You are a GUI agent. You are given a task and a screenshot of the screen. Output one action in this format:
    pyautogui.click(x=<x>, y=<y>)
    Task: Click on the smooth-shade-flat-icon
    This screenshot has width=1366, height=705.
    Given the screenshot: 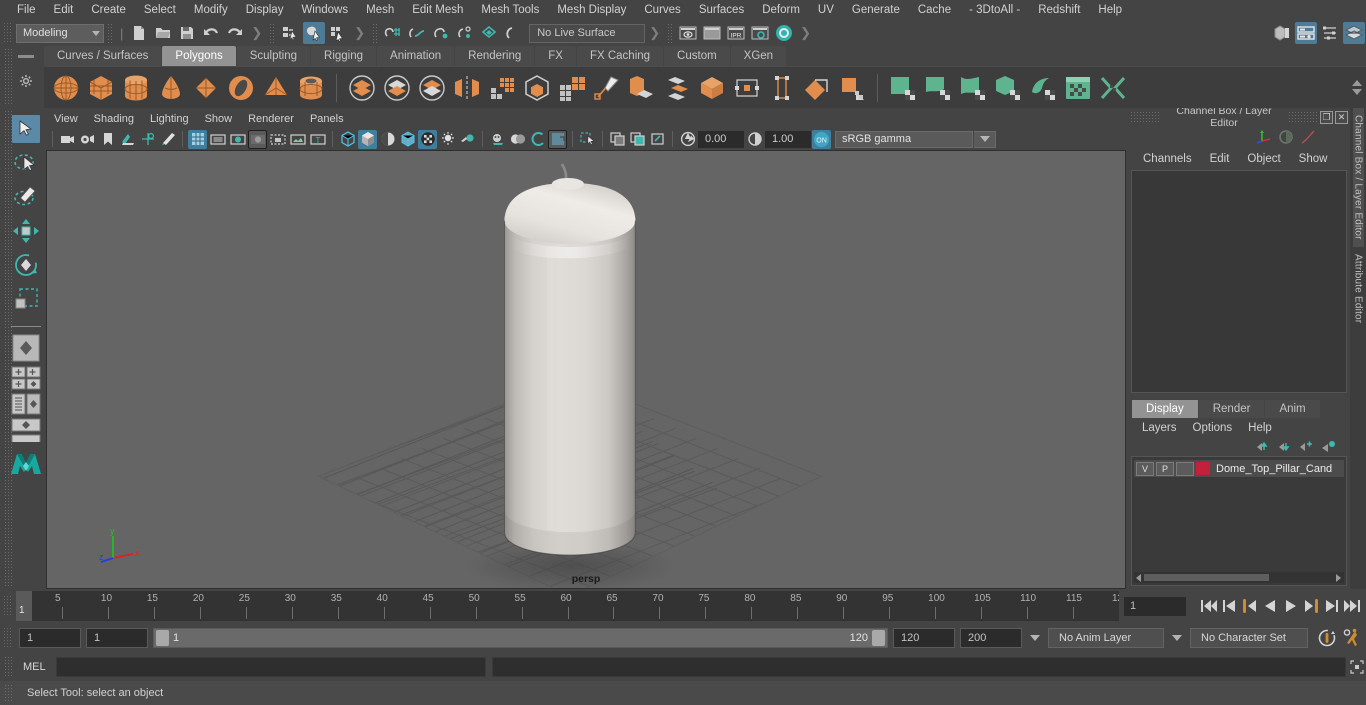 What is the action you would take?
    pyautogui.click(x=387, y=139)
    